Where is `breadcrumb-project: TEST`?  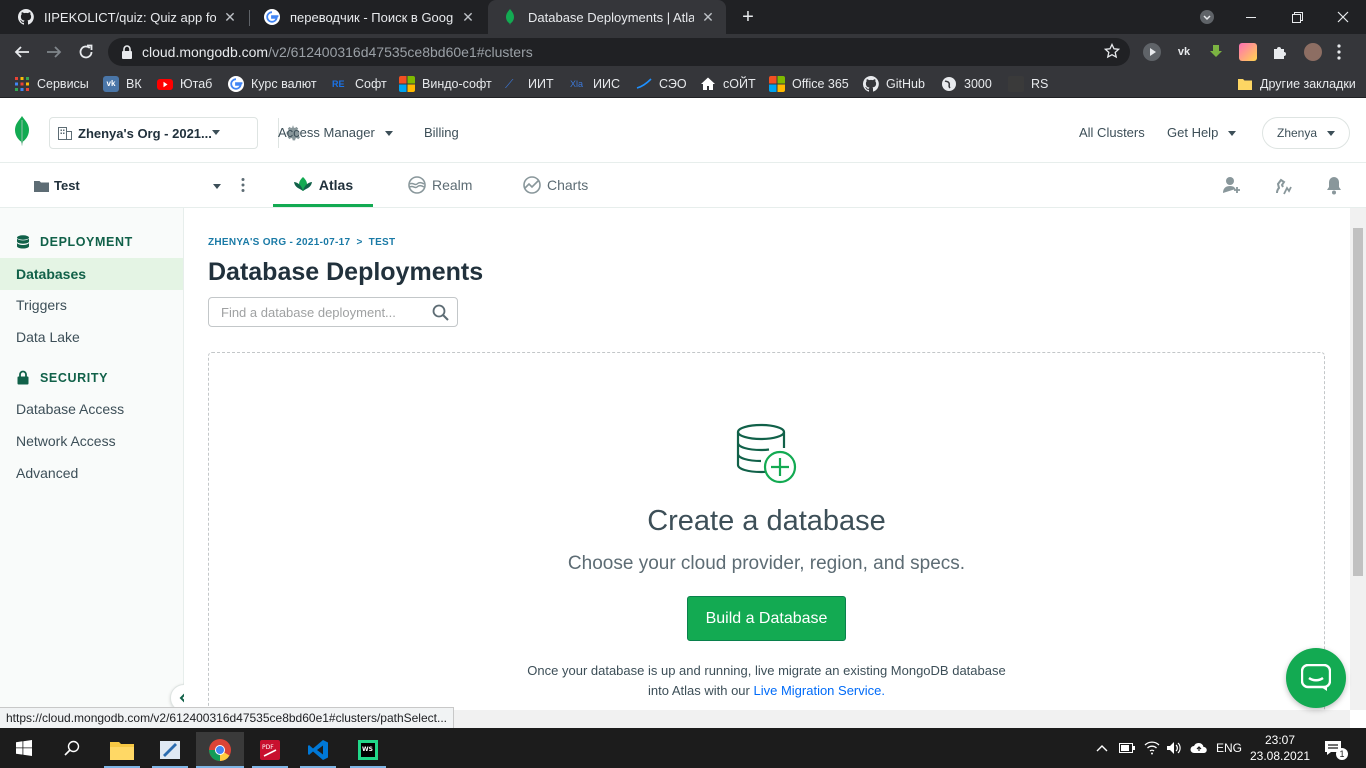 breadcrumb-project: TEST is located at coordinates (382, 242).